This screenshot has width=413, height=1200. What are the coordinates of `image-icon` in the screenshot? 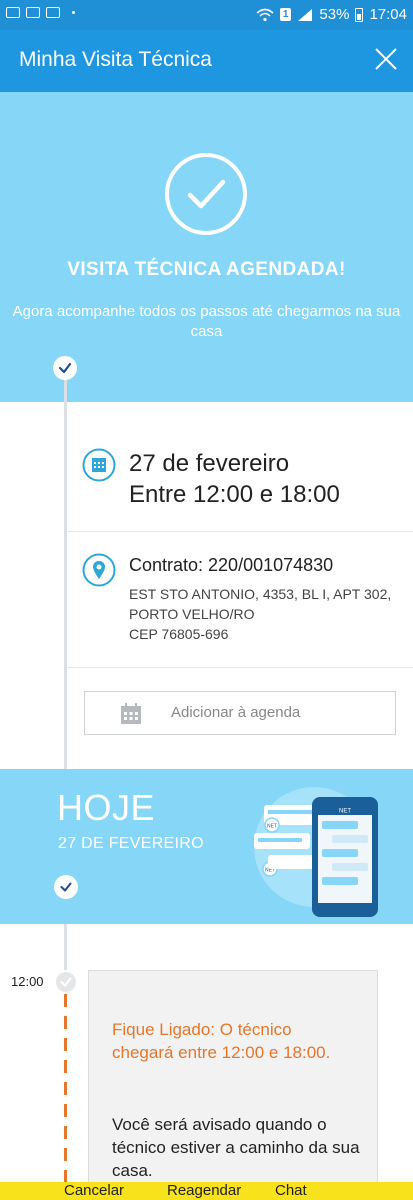 It's located at (13, 12).